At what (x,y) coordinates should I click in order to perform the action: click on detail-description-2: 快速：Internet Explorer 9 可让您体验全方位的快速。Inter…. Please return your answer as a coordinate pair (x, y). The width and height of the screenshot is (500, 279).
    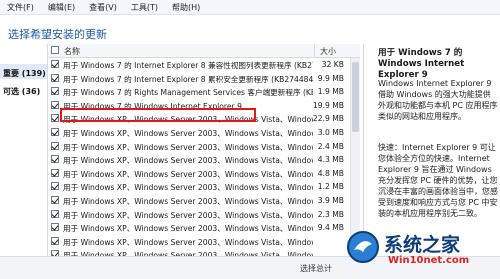
    Looking at the image, I should click on (438, 180).